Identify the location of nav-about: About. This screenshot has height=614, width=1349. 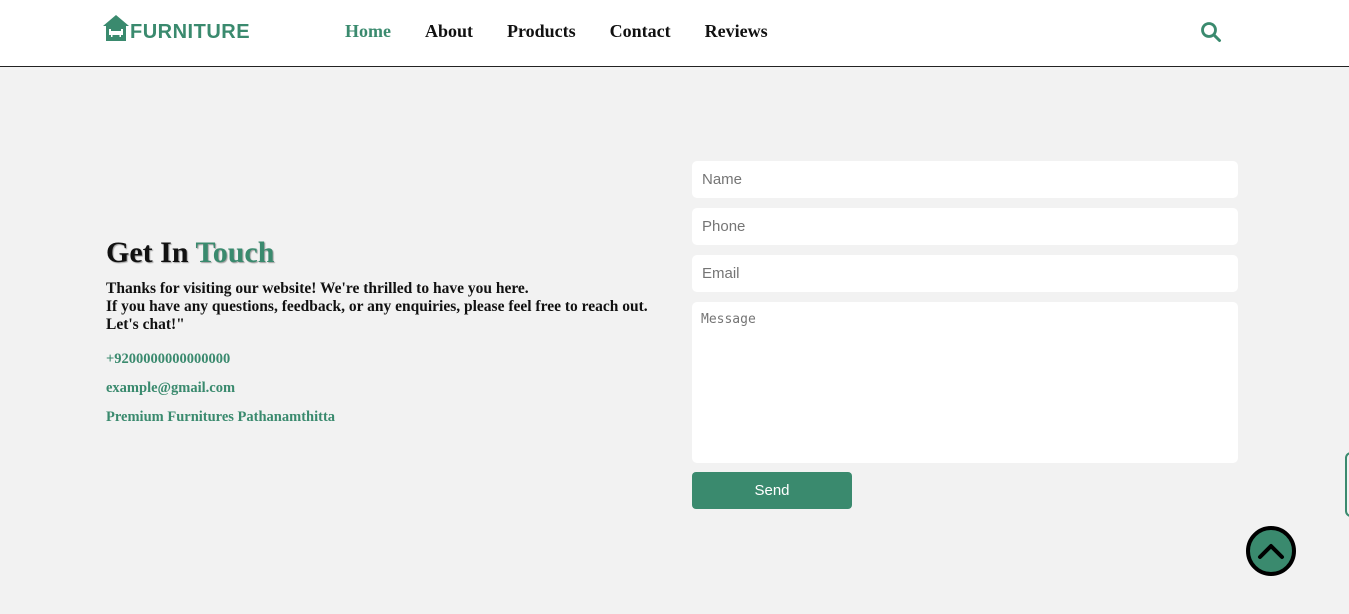
(449, 31).